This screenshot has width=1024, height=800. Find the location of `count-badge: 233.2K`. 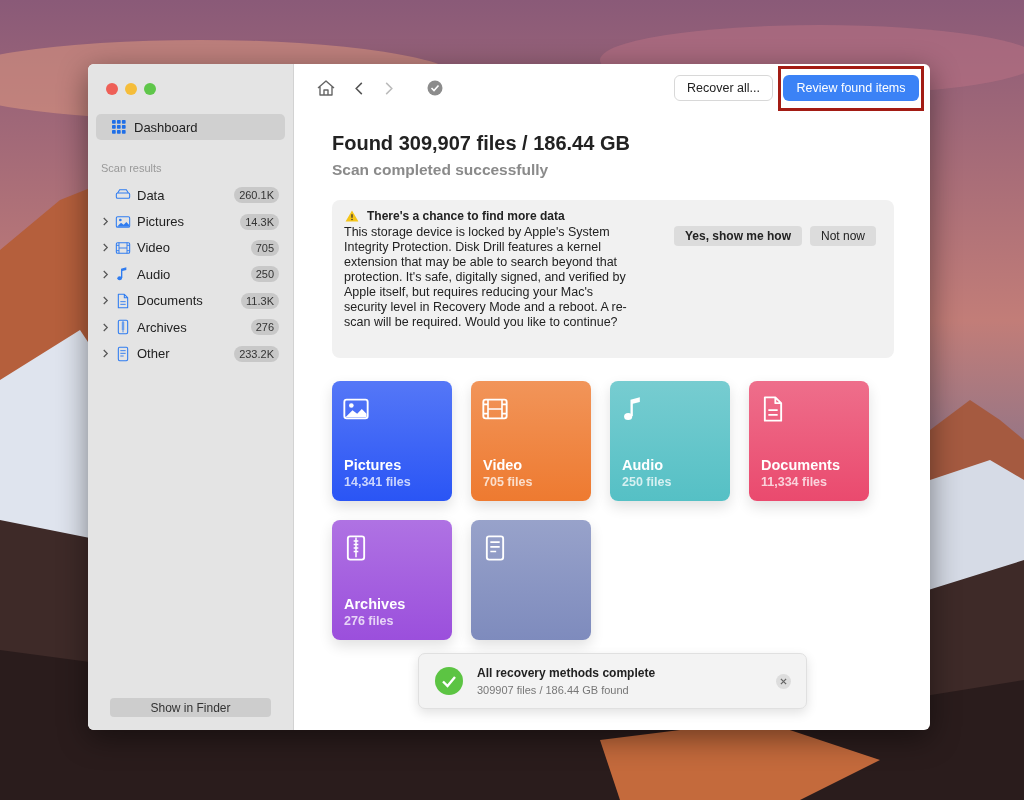

count-badge: 233.2K is located at coordinates (256, 353).